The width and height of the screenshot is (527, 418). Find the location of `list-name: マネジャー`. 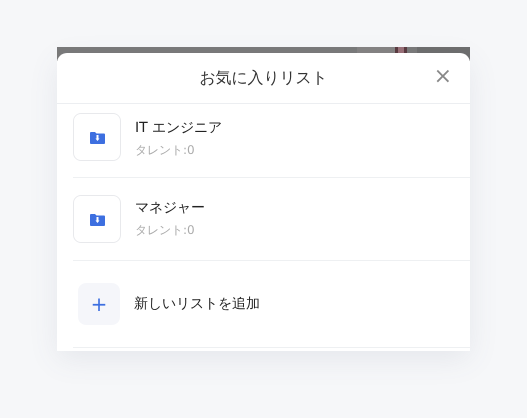

list-name: マネジャー is located at coordinates (170, 208).